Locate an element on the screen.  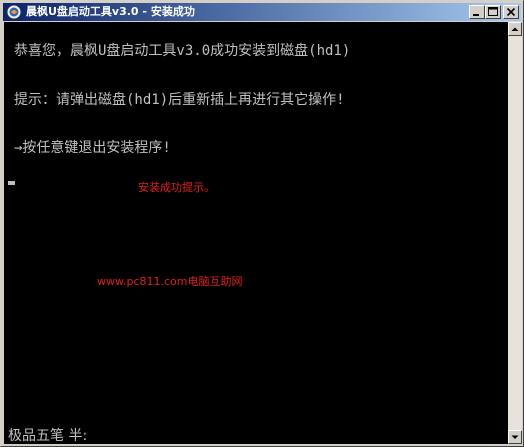
console-line-hint: 提示：请弹出磁盘(hd1)后重新插上再进行其它操作! is located at coordinates (179, 100).